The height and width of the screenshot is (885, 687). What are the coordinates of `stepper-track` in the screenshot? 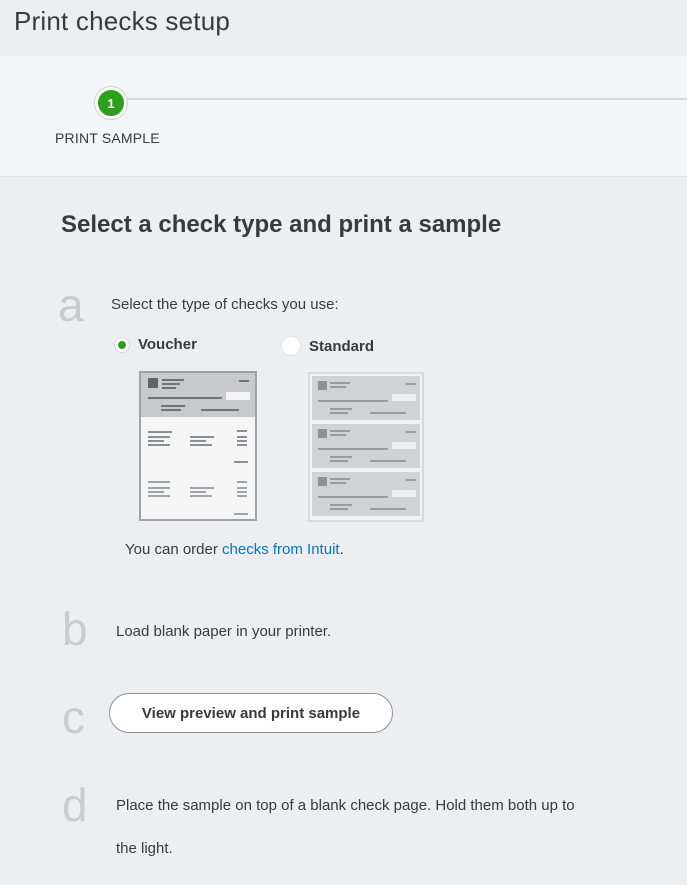 It's located at (398, 99).